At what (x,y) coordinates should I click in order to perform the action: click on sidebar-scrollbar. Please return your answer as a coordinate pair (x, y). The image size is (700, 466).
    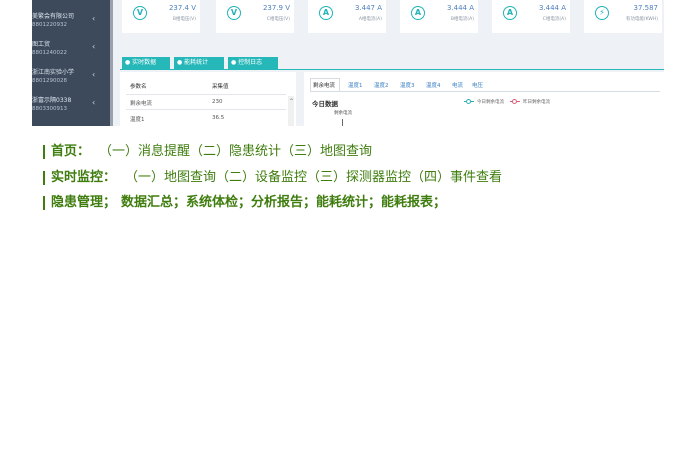
    Looking at the image, I should click on (111, 63).